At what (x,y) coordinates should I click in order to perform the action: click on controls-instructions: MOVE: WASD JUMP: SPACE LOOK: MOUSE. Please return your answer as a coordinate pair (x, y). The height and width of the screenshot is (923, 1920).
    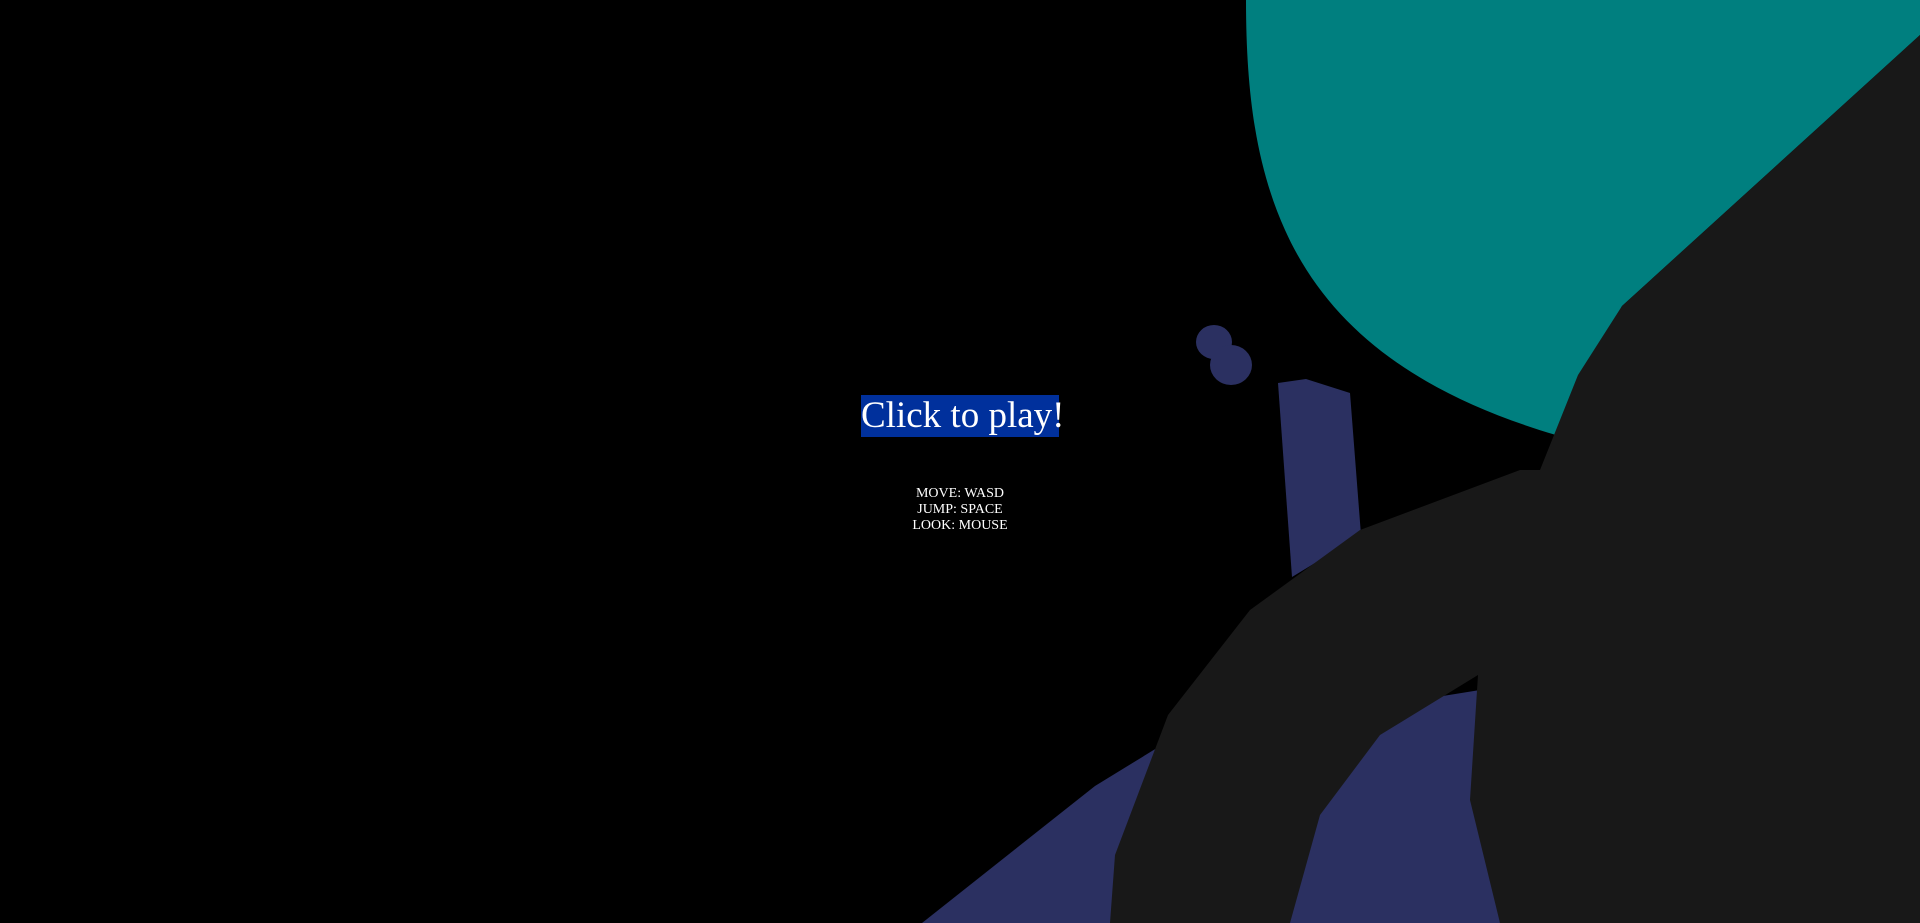
    Looking at the image, I should click on (960, 510).